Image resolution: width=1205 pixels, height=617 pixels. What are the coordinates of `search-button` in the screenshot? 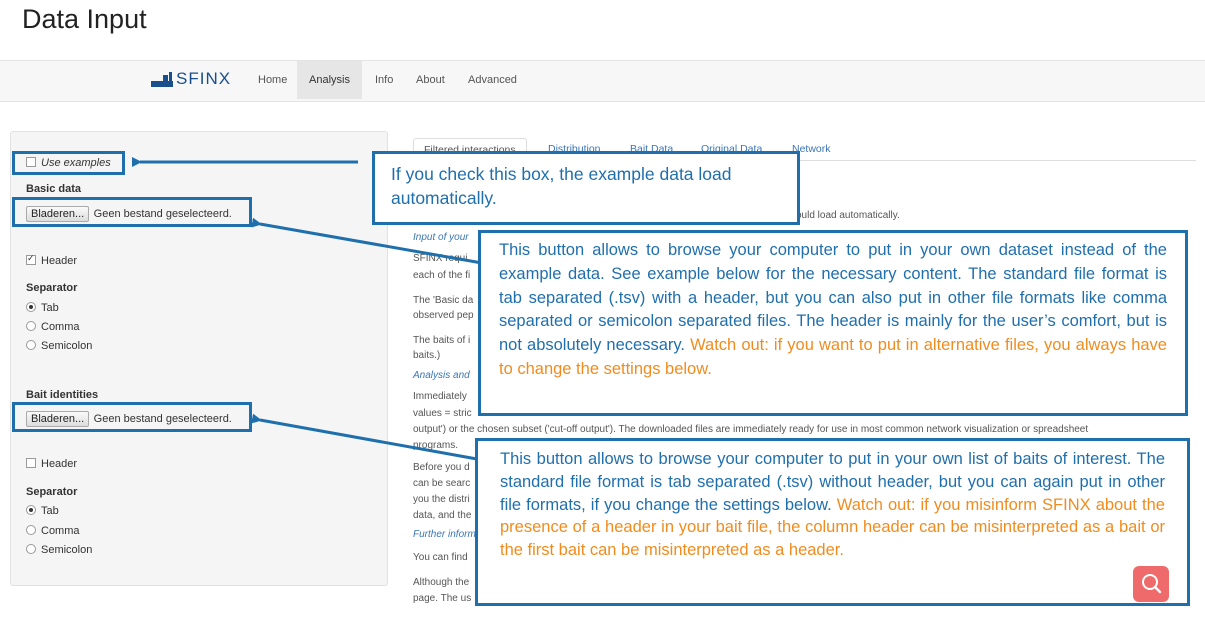 It's located at (1151, 584).